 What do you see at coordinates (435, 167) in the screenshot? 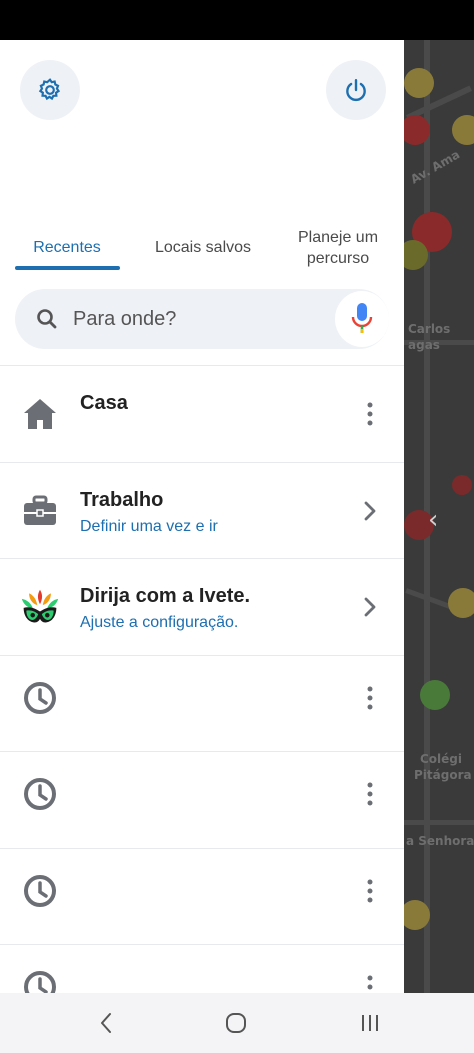
I see `map-label: Av. Ama` at bounding box center [435, 167].